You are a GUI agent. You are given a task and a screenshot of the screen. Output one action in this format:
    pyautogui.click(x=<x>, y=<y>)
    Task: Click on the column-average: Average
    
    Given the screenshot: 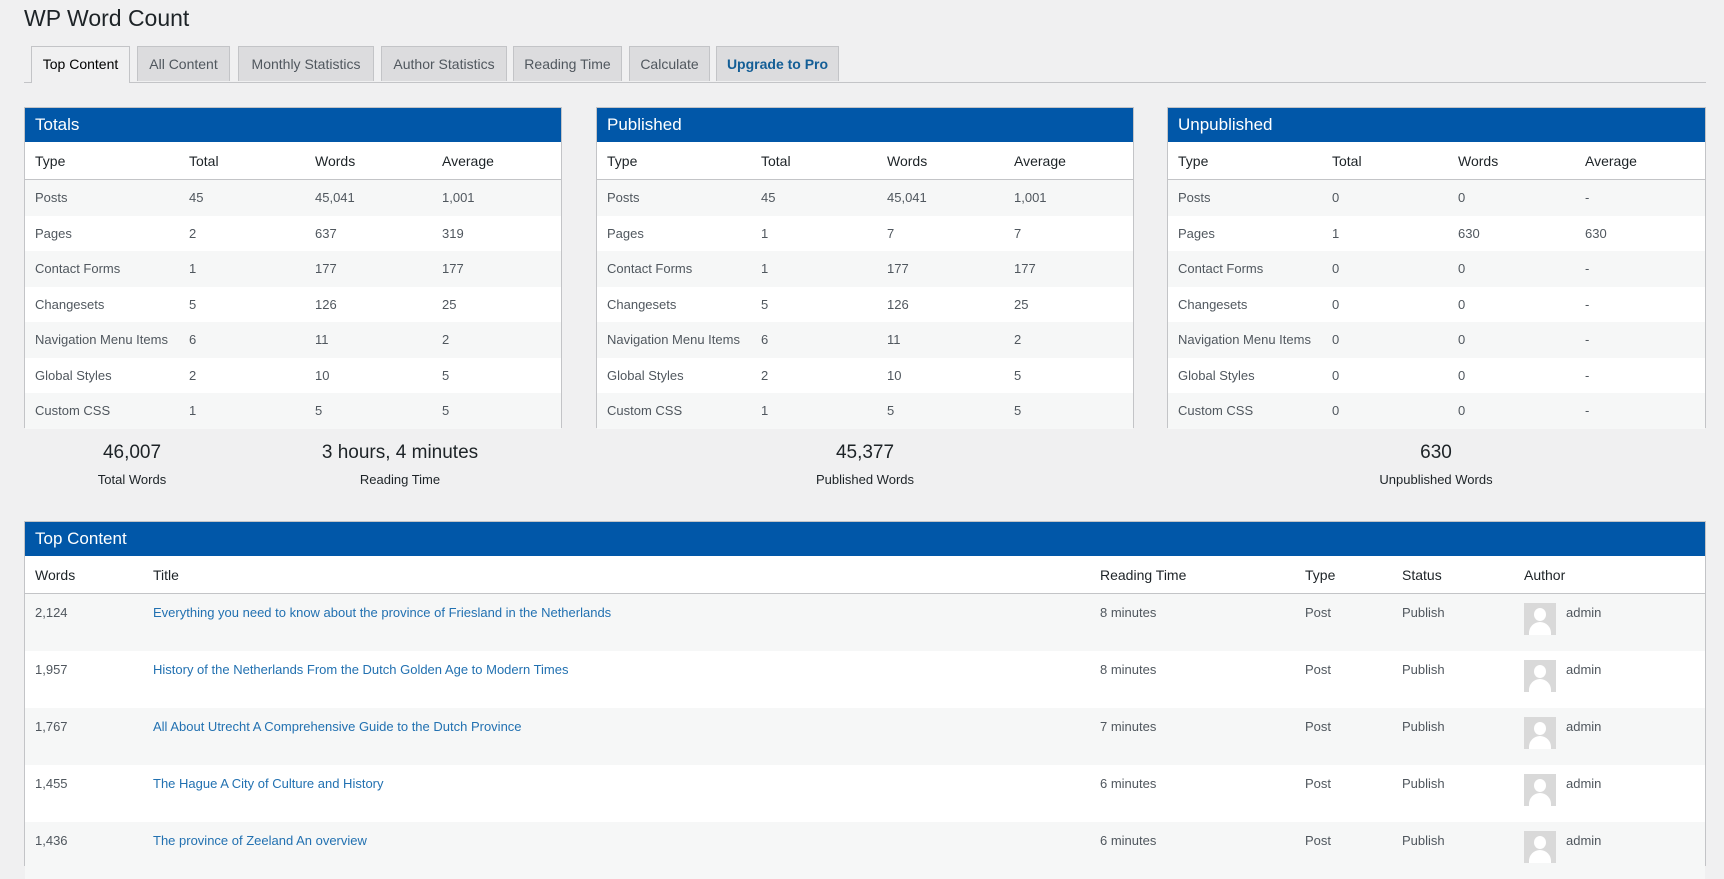 What is the action you would take?
    pyautogui.click(x=1640, y=161)
    